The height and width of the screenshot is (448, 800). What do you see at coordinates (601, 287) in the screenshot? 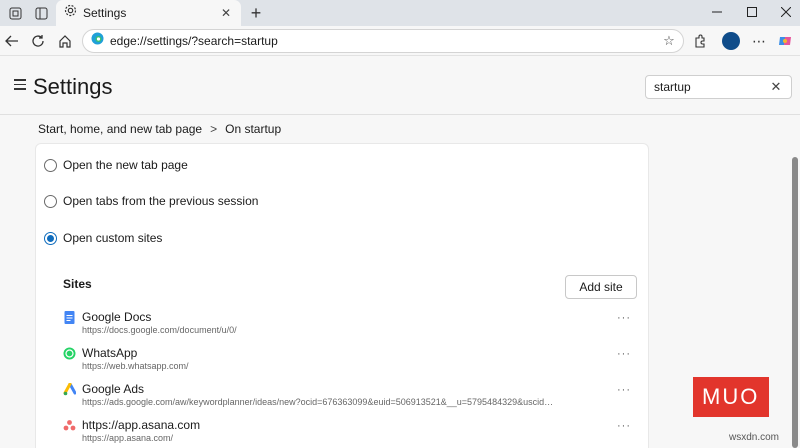
I see `add-site-button: Add site` at bounding box center [601, 287].